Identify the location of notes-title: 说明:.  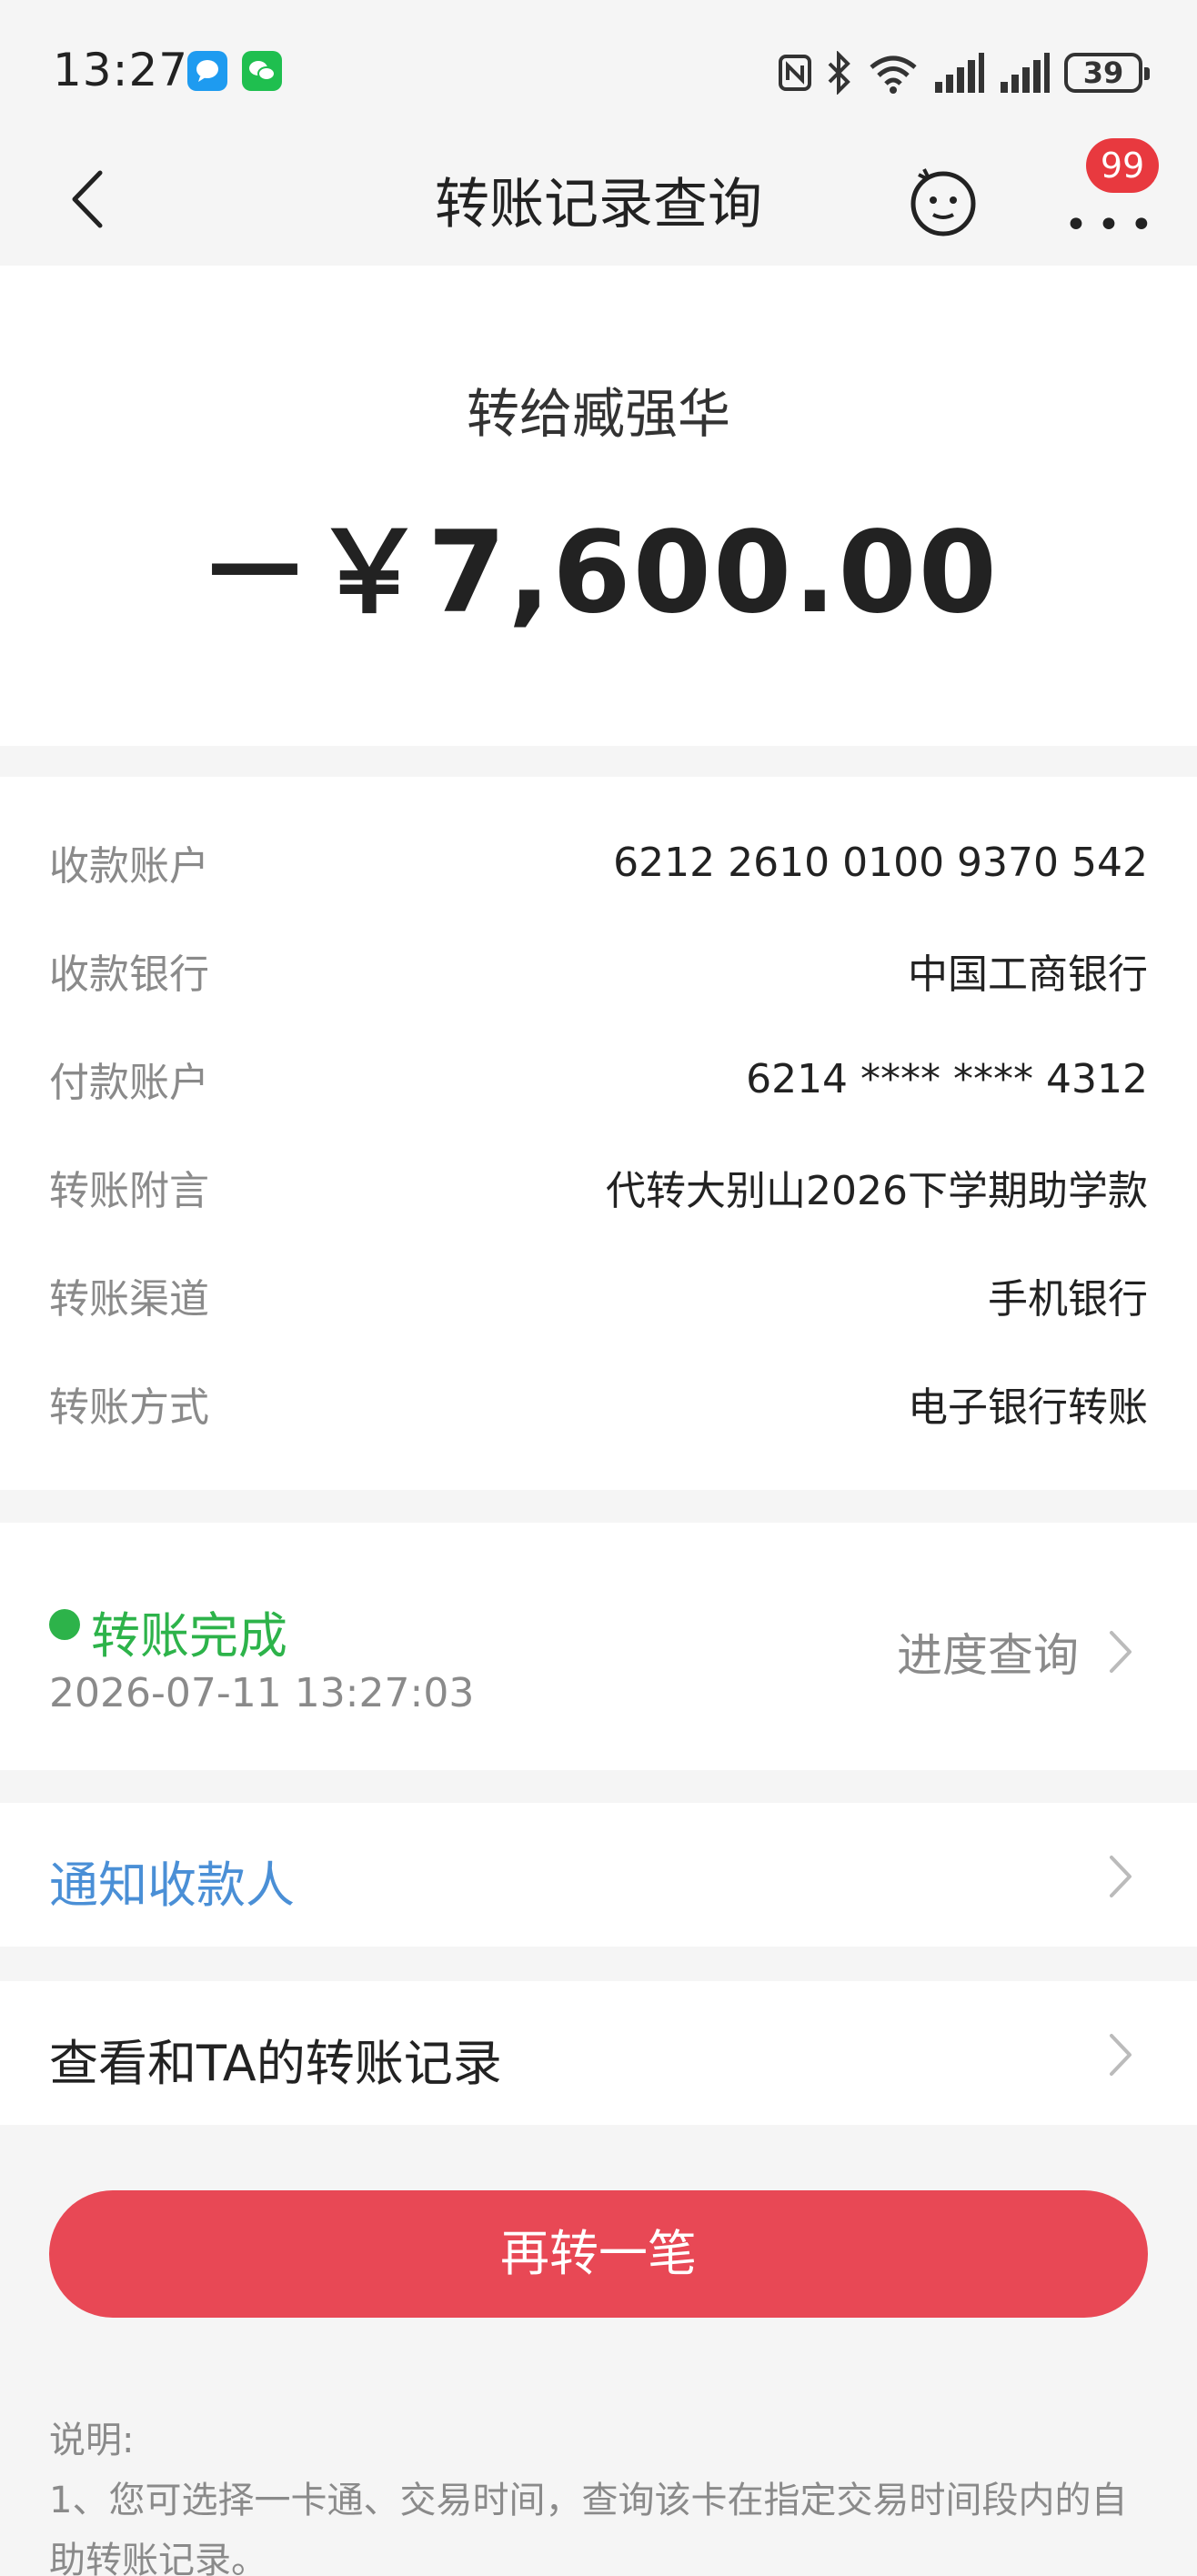
(92, 2440).